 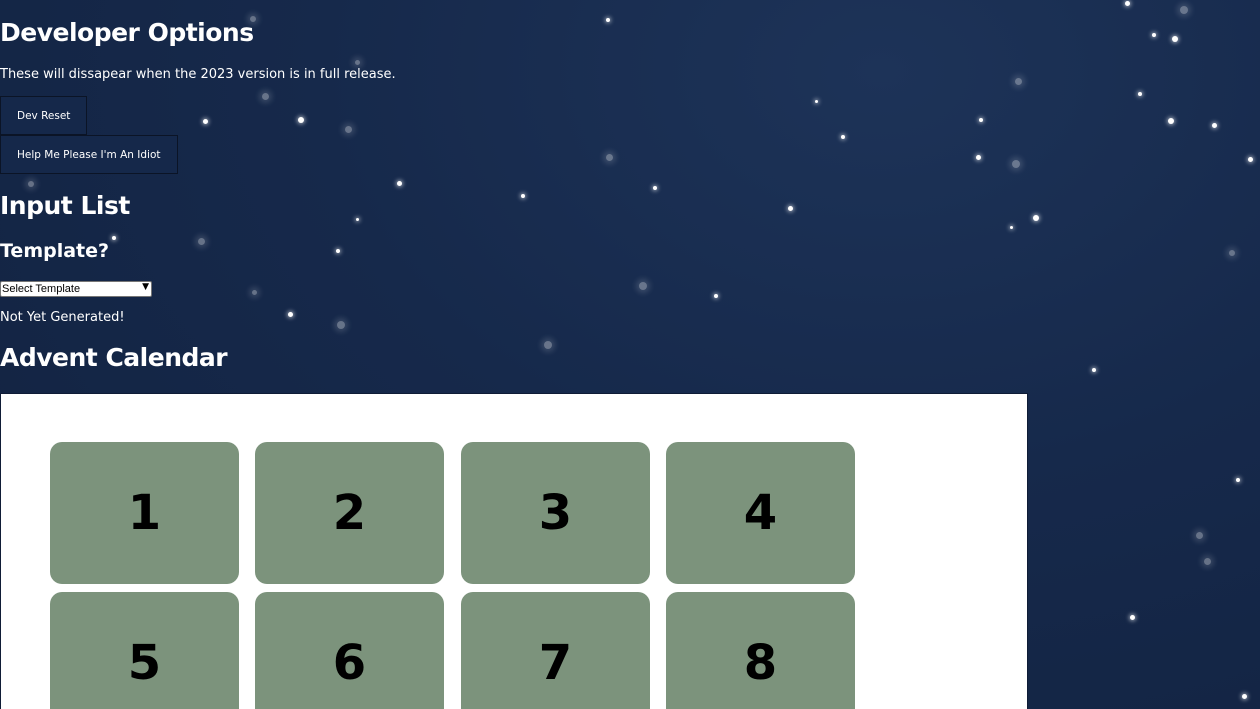 I want to click on input-list-heading: Input List, so click(x=65, y=205).